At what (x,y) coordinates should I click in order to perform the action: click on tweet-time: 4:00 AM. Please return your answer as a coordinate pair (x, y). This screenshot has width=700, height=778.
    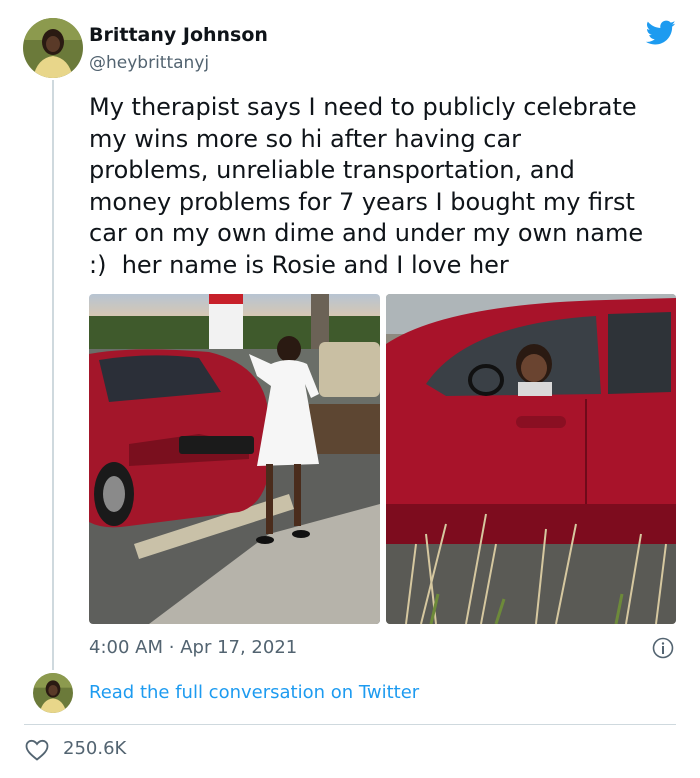
    Looking at the image, I should click on (126, 647).